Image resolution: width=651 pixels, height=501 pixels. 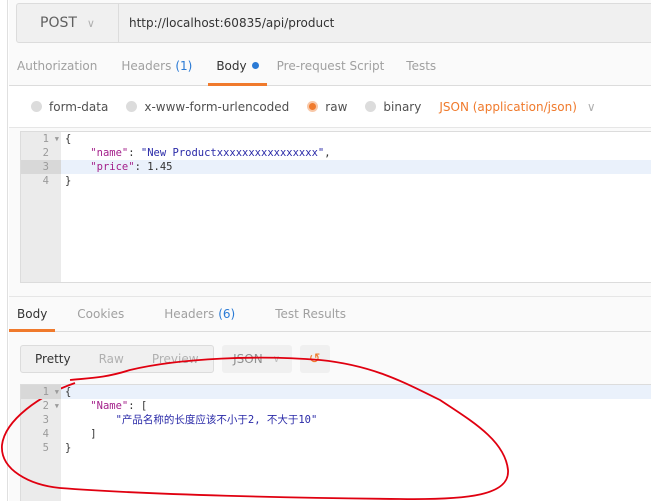 What do you see at coordinates (336, 167) in the screenshot?
I see `code-line-active: 3 "price": 1.45` at bounding box center [336, 167].